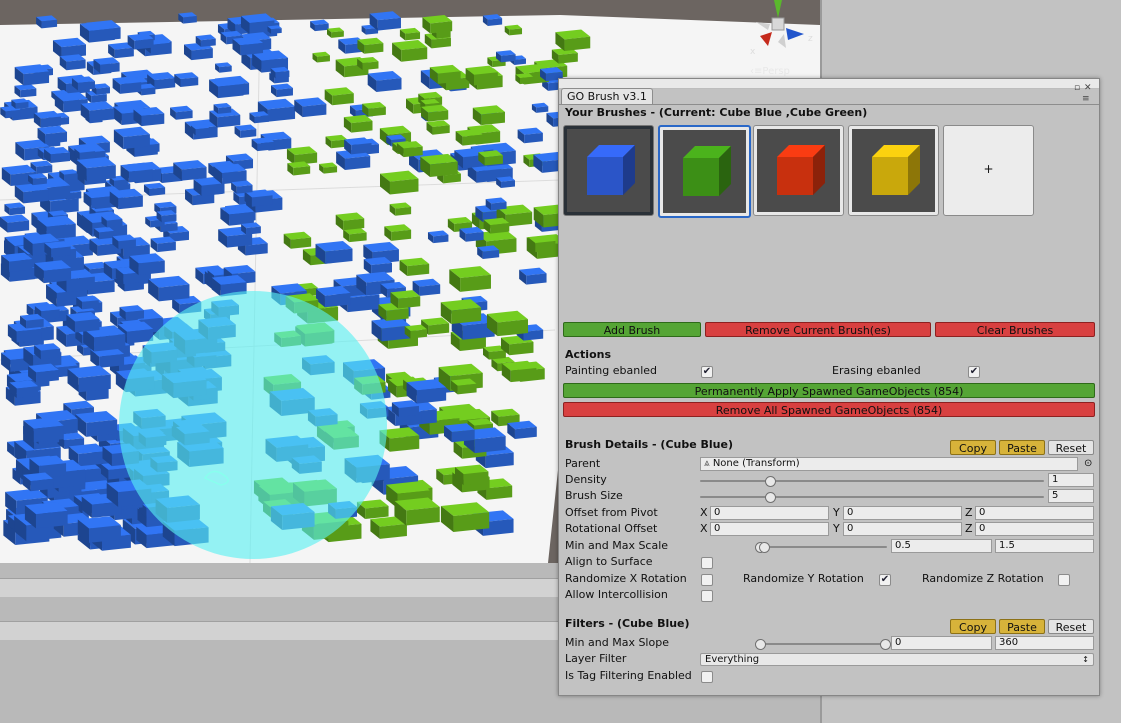 This screenshot has width=1121, height=723. I want to click on align-checkbox, so click(707, 563).